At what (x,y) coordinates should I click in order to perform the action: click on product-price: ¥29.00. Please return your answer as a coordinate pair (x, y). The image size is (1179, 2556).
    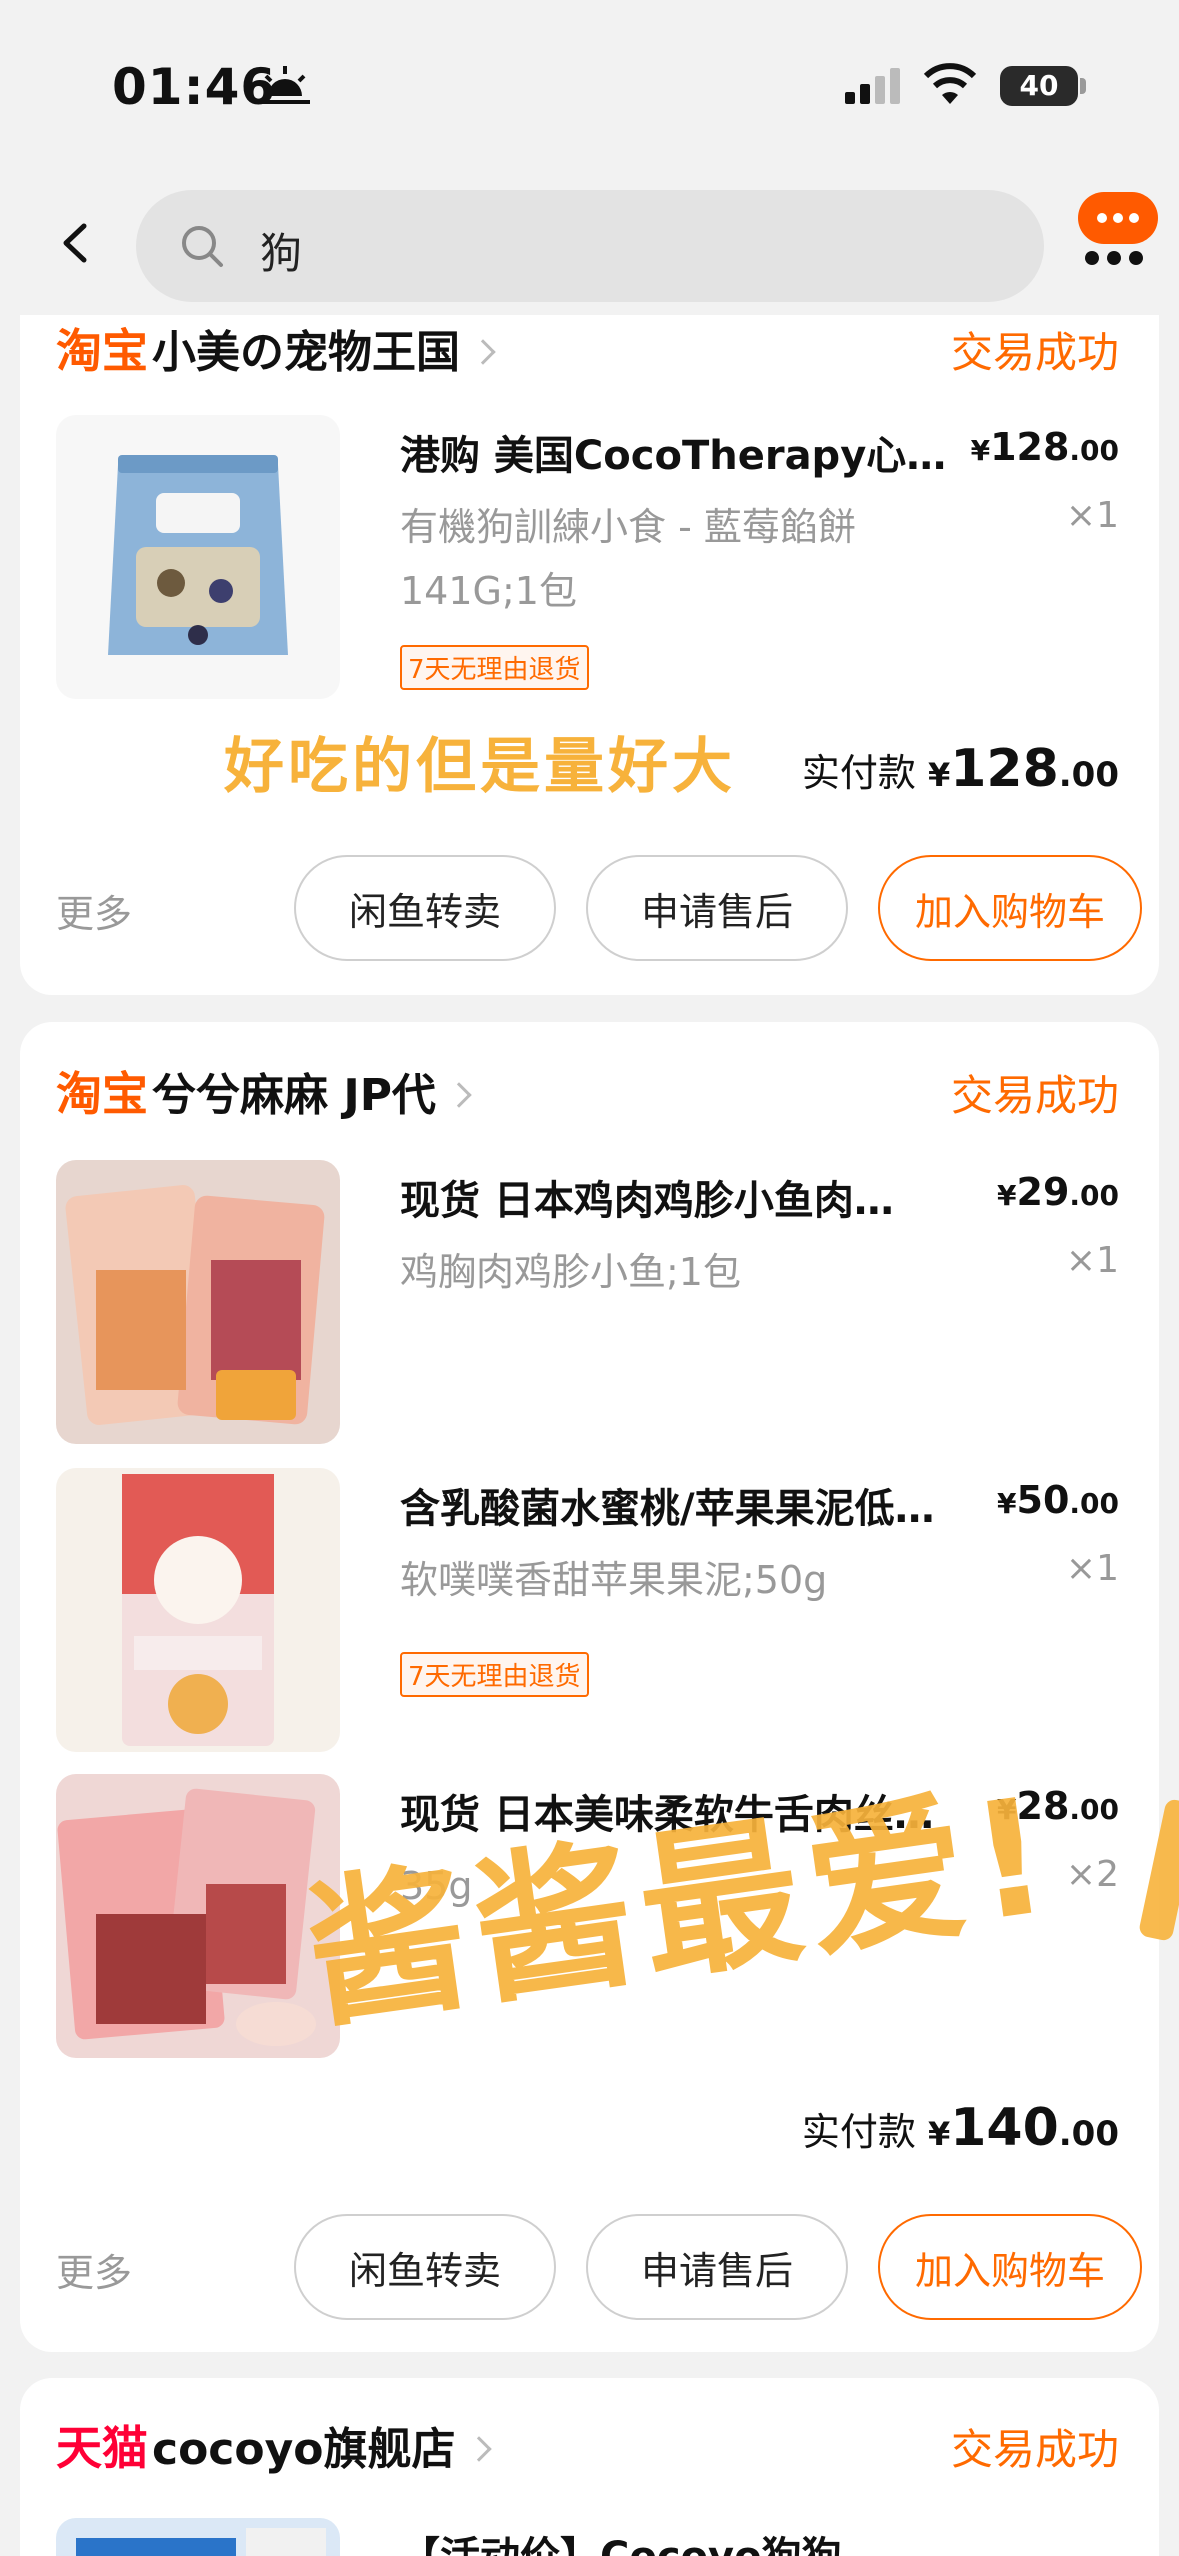
    Looking at the image, I should click on (1058, 1192).